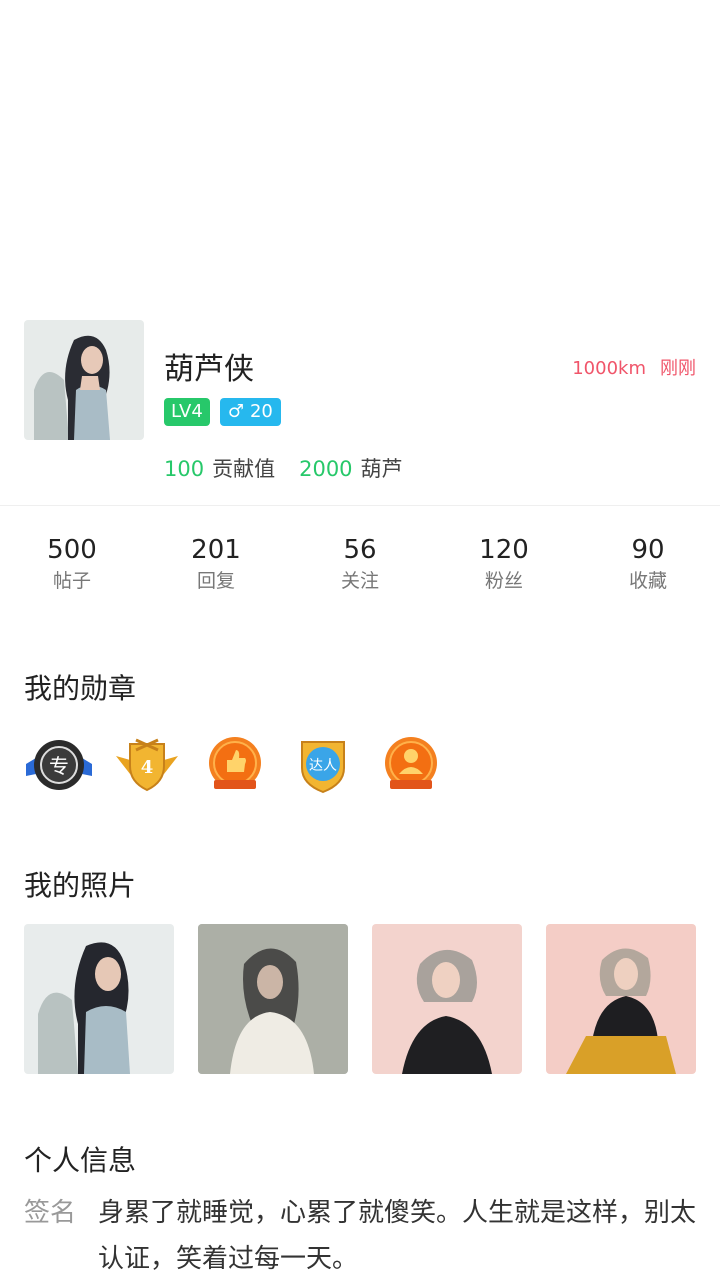 The height and width of the screenshot is (1283, 720). Describe the element at coordinates (72, 550) in the screenshot. I see `counter-value: 500` at that location.